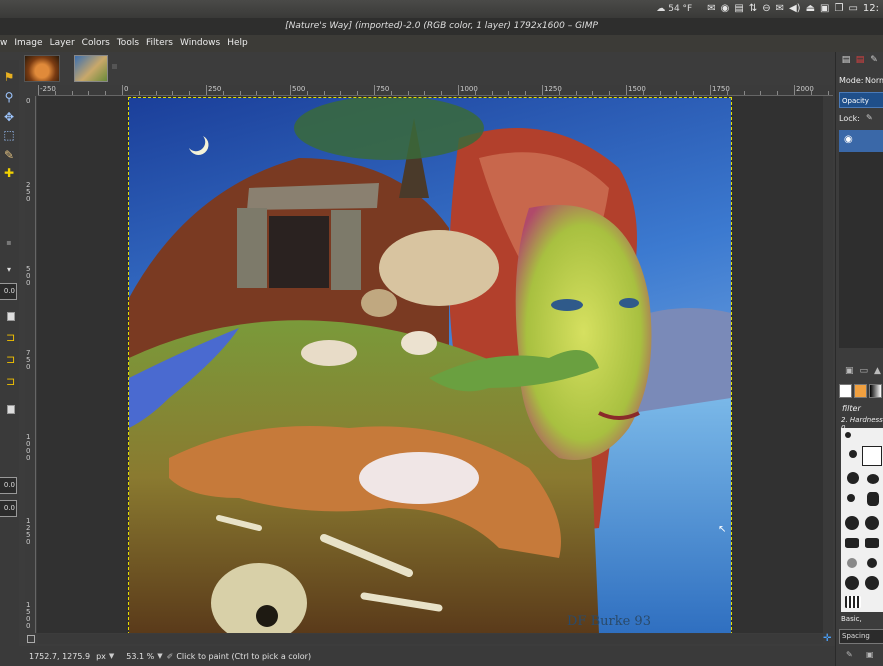 The width and height of the screenshot is (883, 666). I want to click on menu-layer: Layer, so click(62, 43).